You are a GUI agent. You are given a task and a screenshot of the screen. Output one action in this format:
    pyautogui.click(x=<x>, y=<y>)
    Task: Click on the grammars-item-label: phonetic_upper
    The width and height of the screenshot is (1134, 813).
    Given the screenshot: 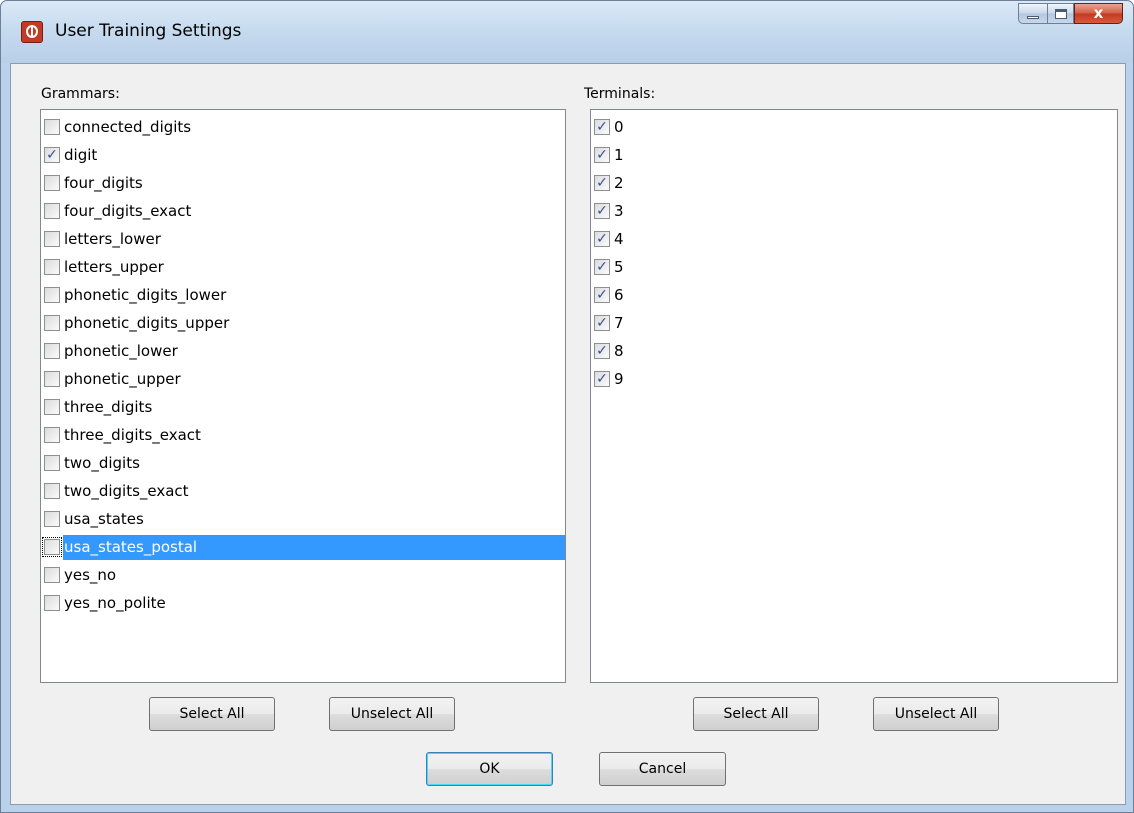 What is the action you would take?
    pyautogui.click(x=122, y=378)
    